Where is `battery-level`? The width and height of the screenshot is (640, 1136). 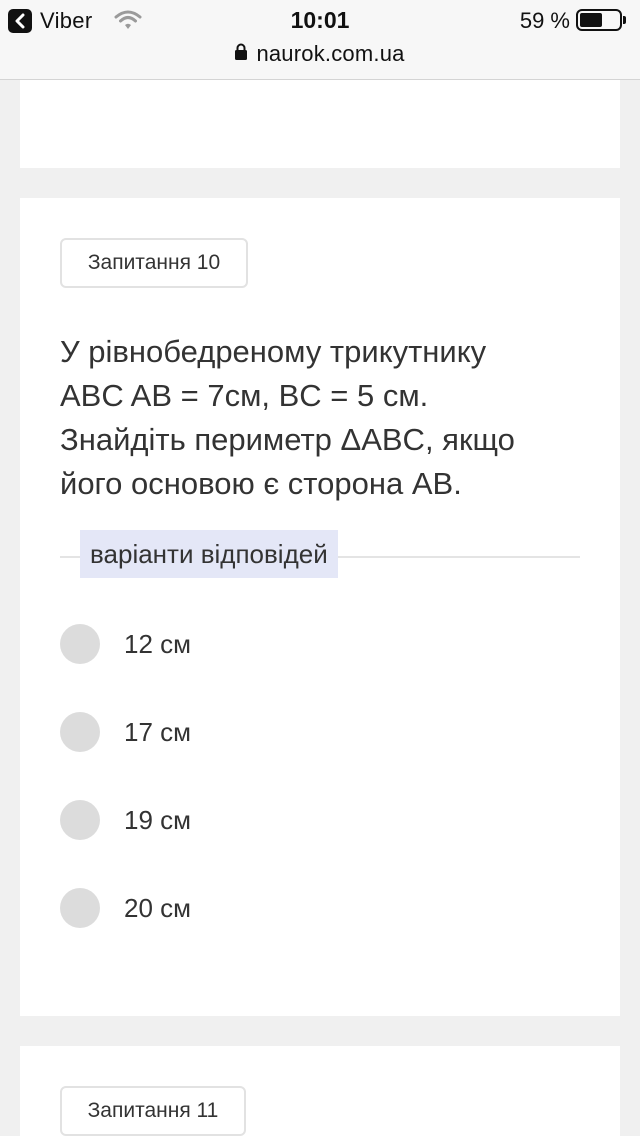 battery-level is located at coordinates (591, 20).